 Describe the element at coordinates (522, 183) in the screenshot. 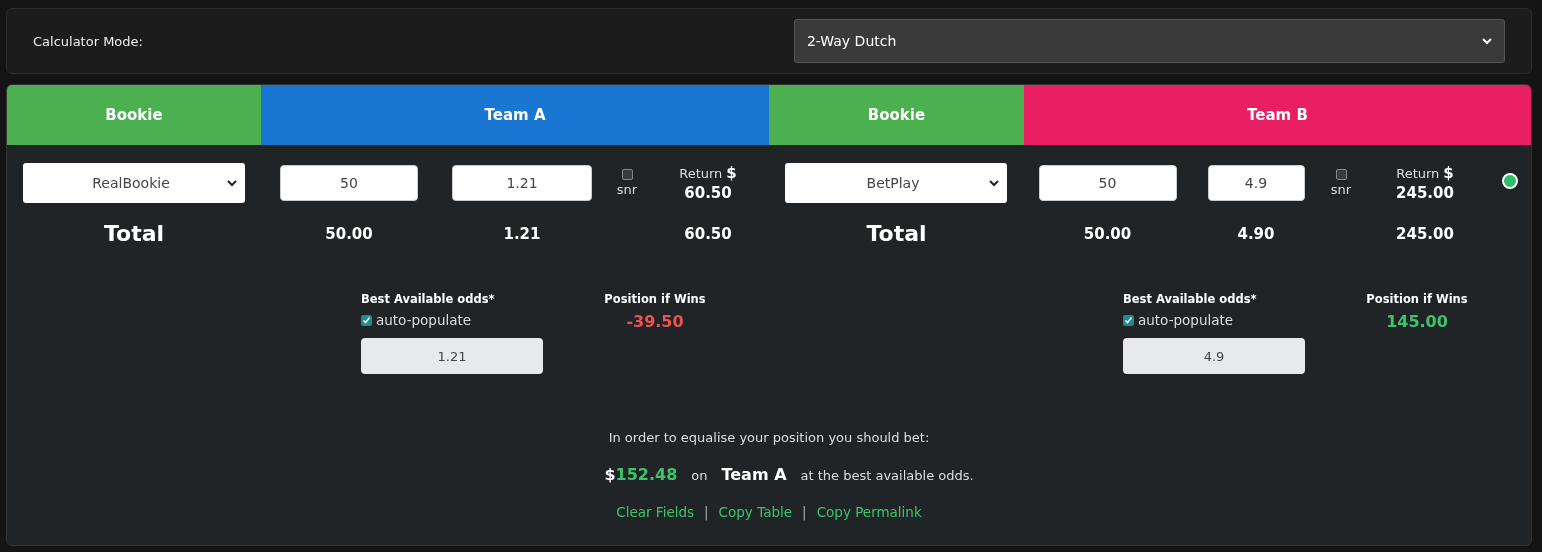

I see `odds-input: 1.21` at that location.